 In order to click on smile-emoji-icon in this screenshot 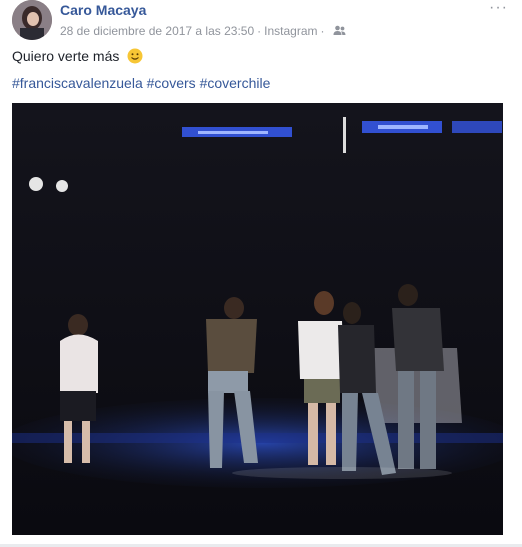, I will do `click(135, 56)`.